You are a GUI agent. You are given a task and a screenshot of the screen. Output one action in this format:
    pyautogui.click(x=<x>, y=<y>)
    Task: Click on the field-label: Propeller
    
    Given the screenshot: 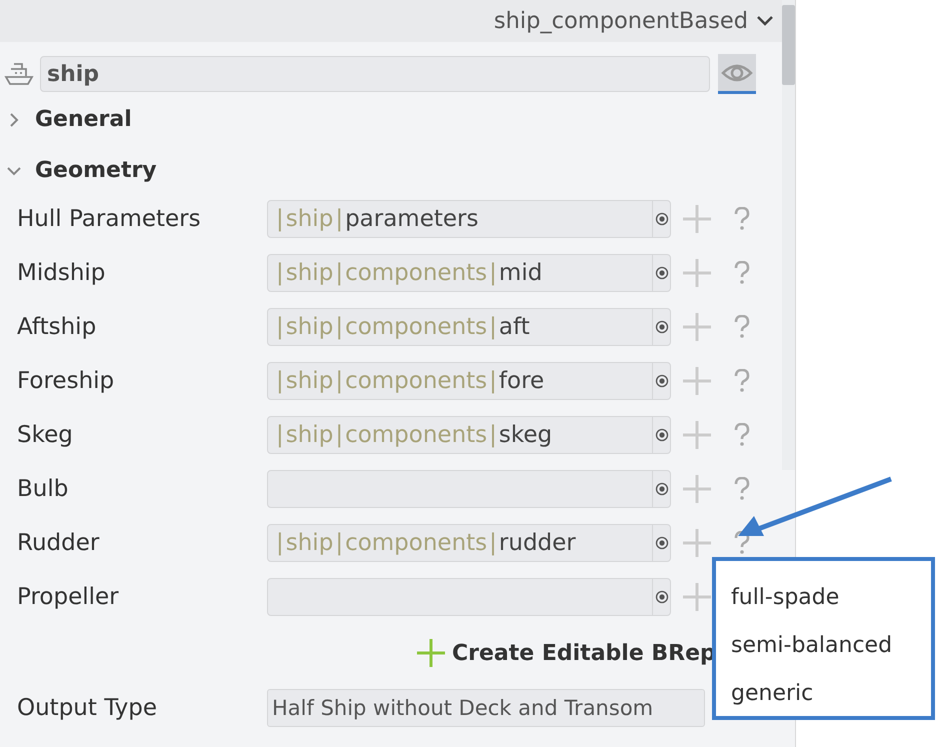 What is the action you would take?
    pyautogui.click(x=68, y=597)
    